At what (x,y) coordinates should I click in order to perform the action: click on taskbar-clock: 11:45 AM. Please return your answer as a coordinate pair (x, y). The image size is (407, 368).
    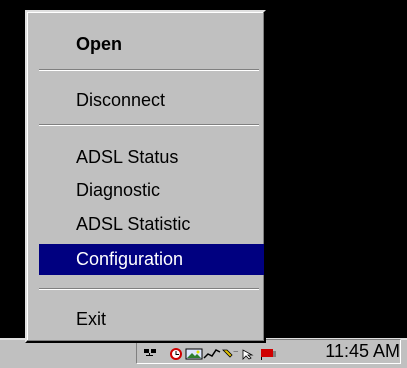
    Looking at the image, I should click on (350, 351).